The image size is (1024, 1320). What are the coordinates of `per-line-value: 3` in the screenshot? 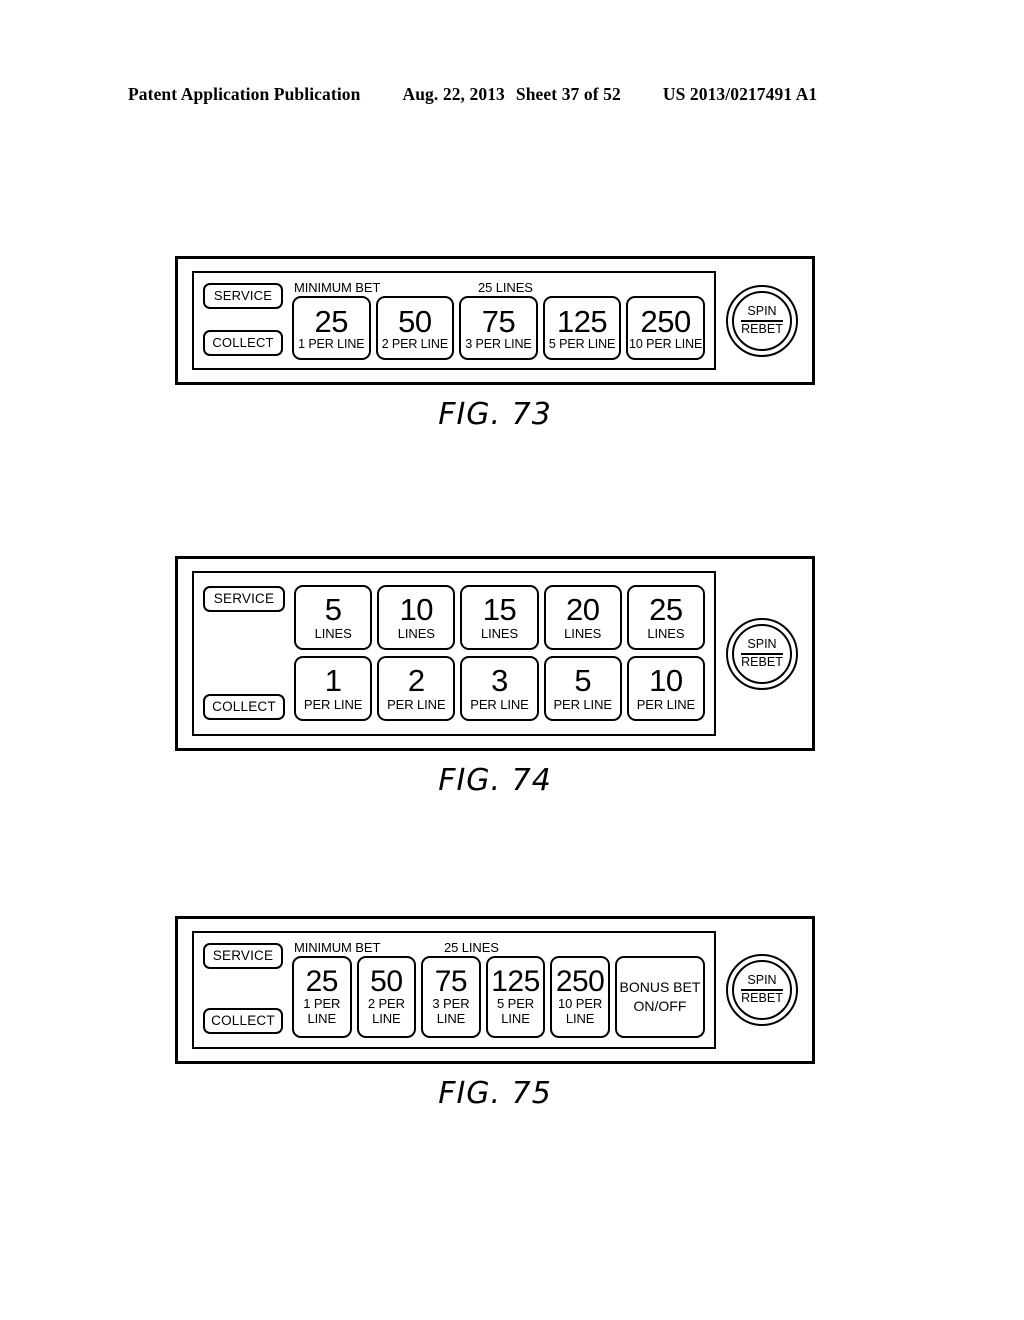 It's located at (499, 680).